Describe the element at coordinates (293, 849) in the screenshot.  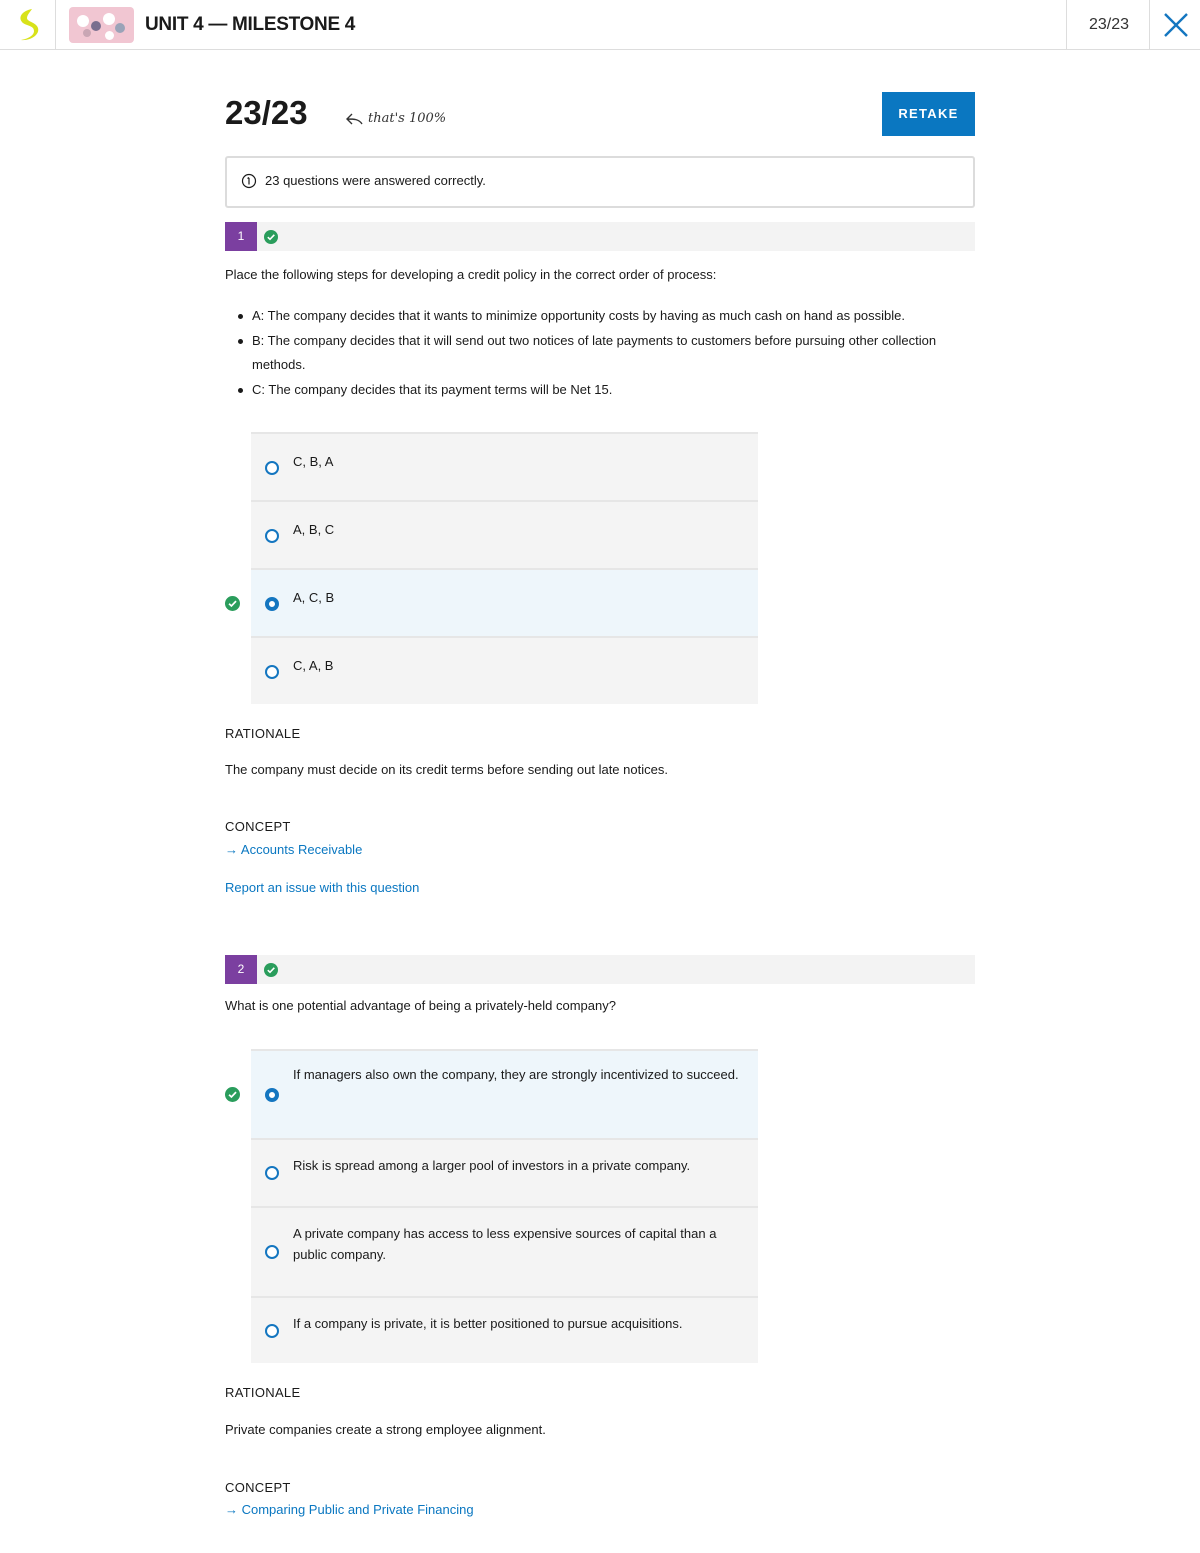
I see `concept-link: → Accounts Receivable` at that location.